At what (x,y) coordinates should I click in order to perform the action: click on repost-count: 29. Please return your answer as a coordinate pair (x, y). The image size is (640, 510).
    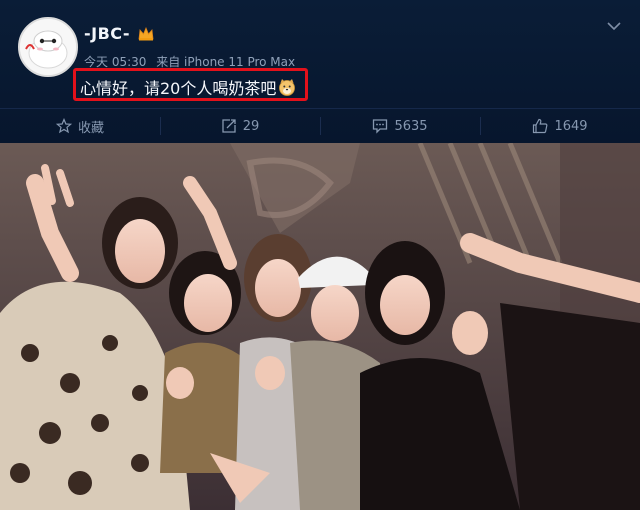
    Looking at the image, I should click on (251, 126).